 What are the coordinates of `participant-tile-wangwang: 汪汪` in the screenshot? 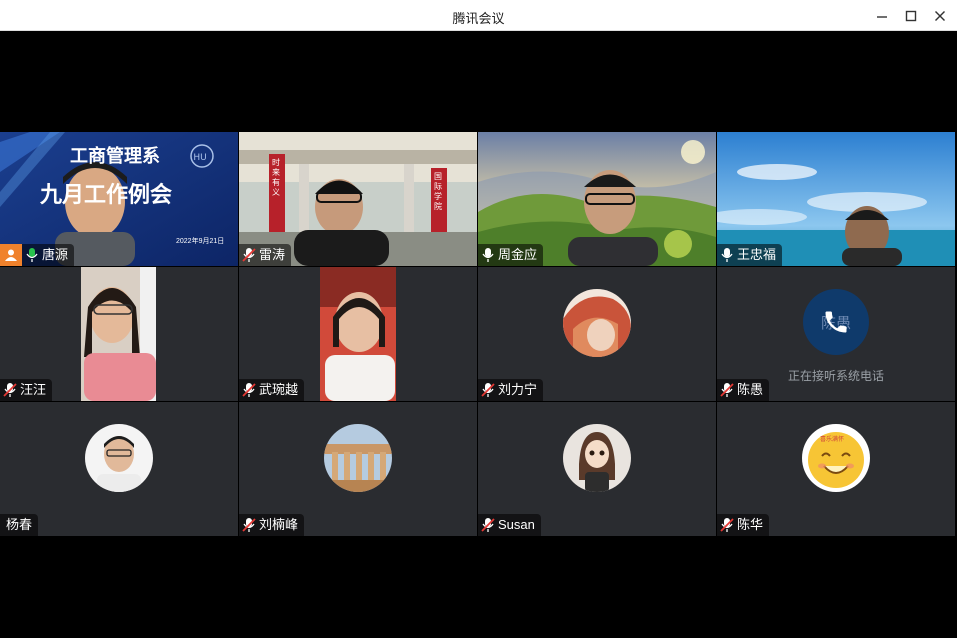 It's located at (119, 334).